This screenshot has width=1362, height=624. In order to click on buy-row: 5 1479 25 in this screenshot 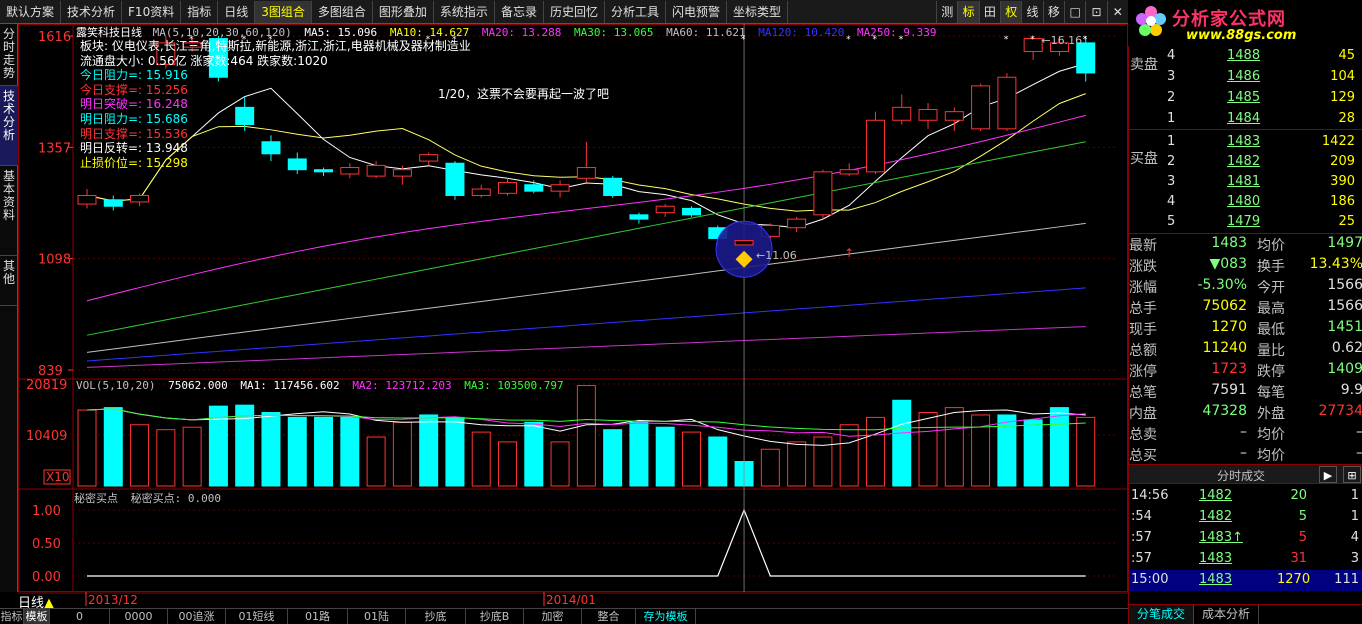, I will do `click(1260, 222)`.